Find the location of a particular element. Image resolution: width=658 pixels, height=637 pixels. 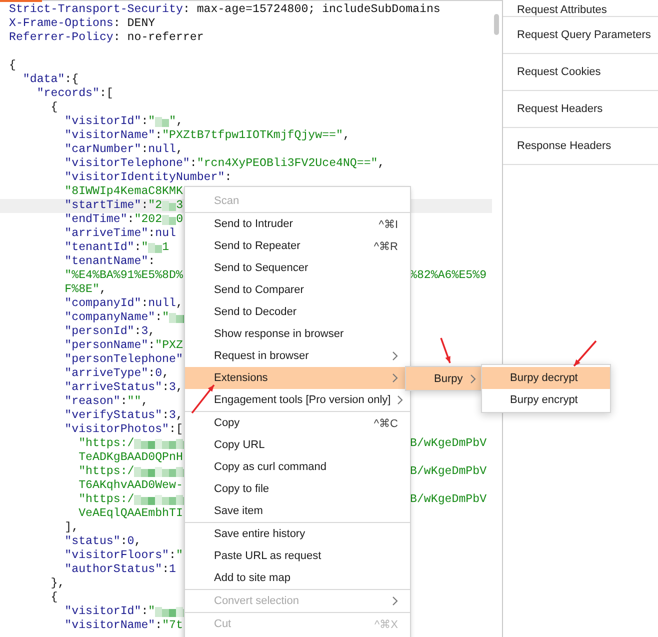

inspector-section: Request Query Parameters is located at coordinates (584, 35).